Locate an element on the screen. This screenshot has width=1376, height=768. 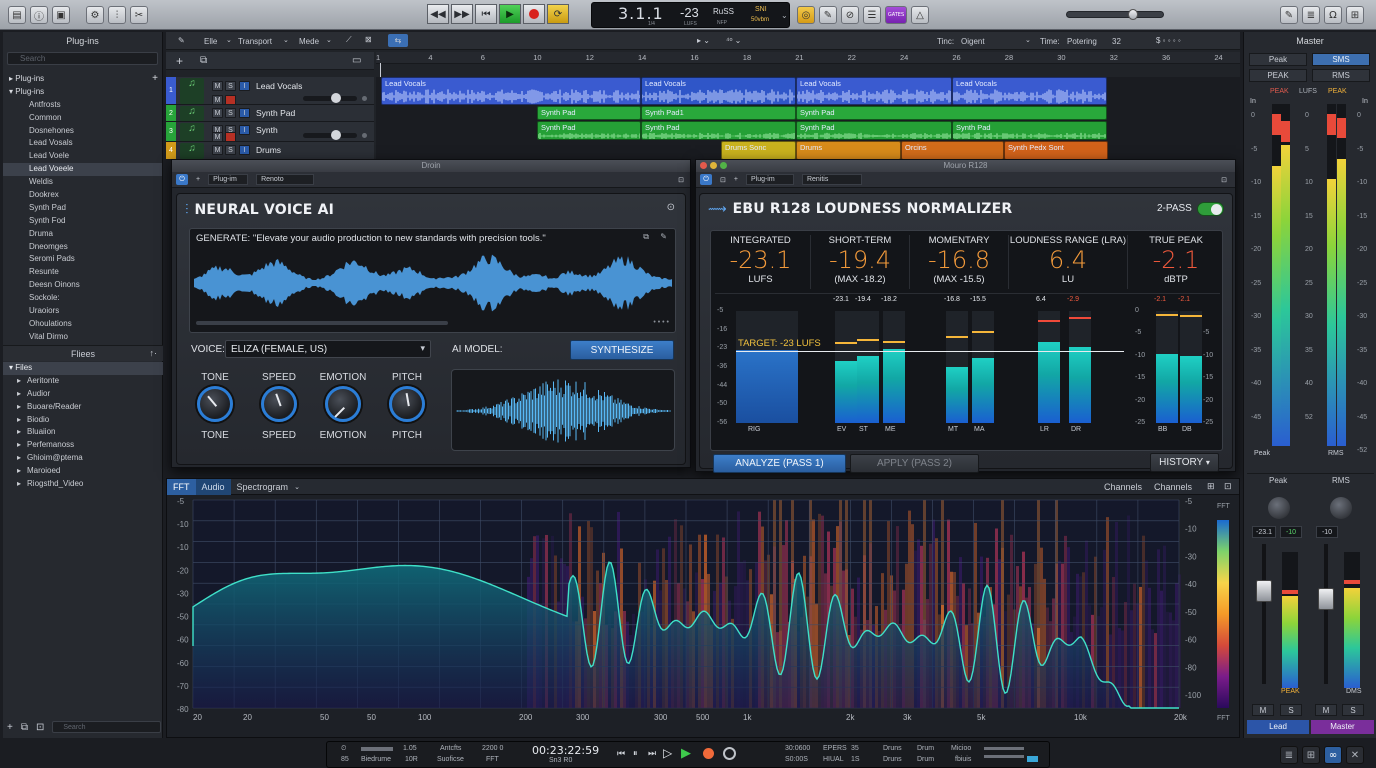
region: Orcins is located at coordinates (952, 150).